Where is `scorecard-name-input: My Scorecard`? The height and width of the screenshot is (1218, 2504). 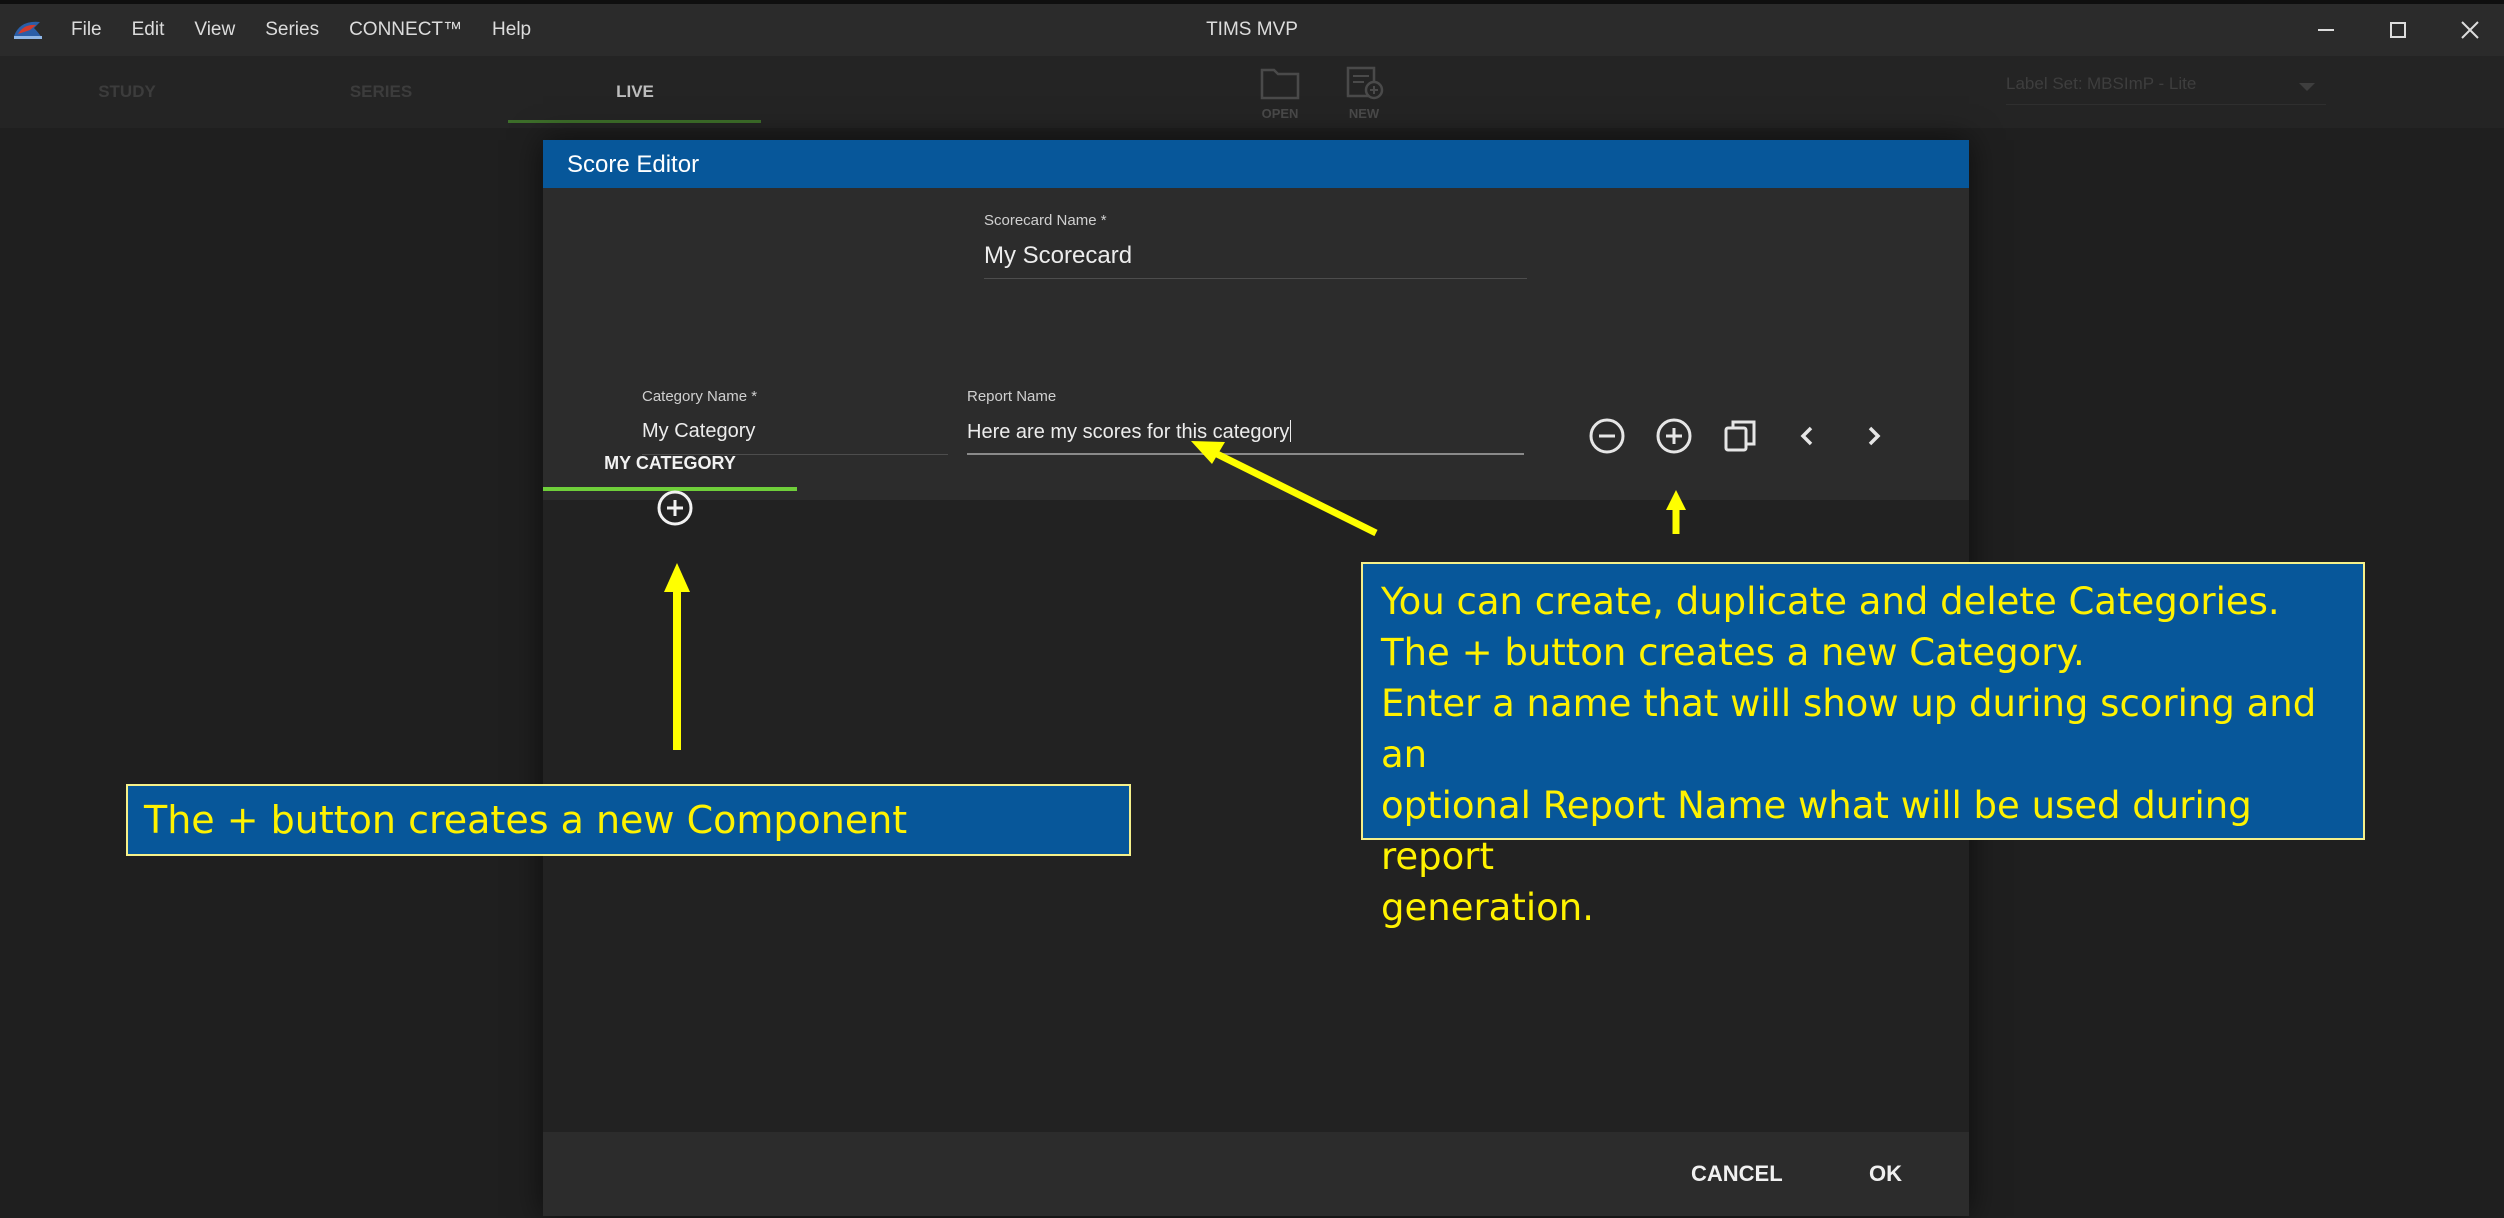
scorecard-name-input: My Scorecard is located at coordinates (1058, 256).